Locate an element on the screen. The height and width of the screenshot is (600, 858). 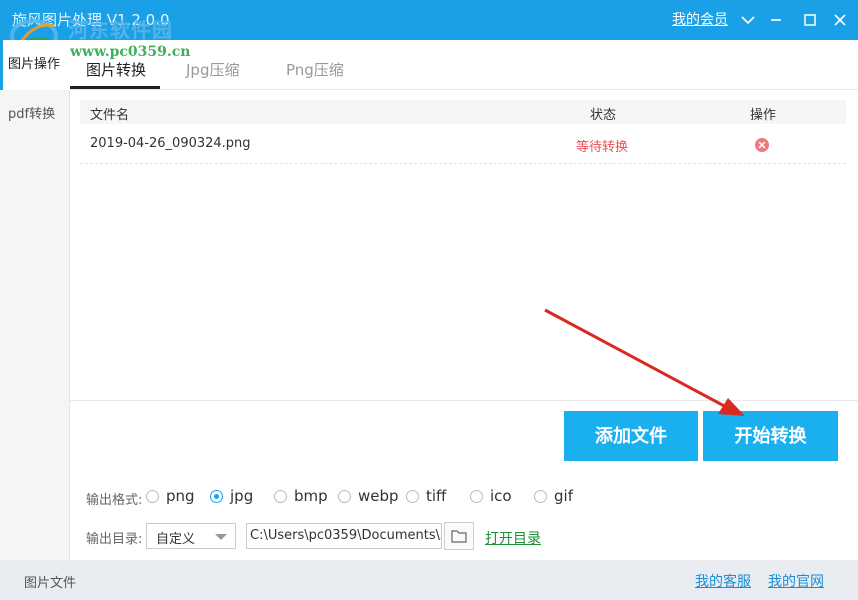
radio-circle-selected is located at coordinates (216, 496).